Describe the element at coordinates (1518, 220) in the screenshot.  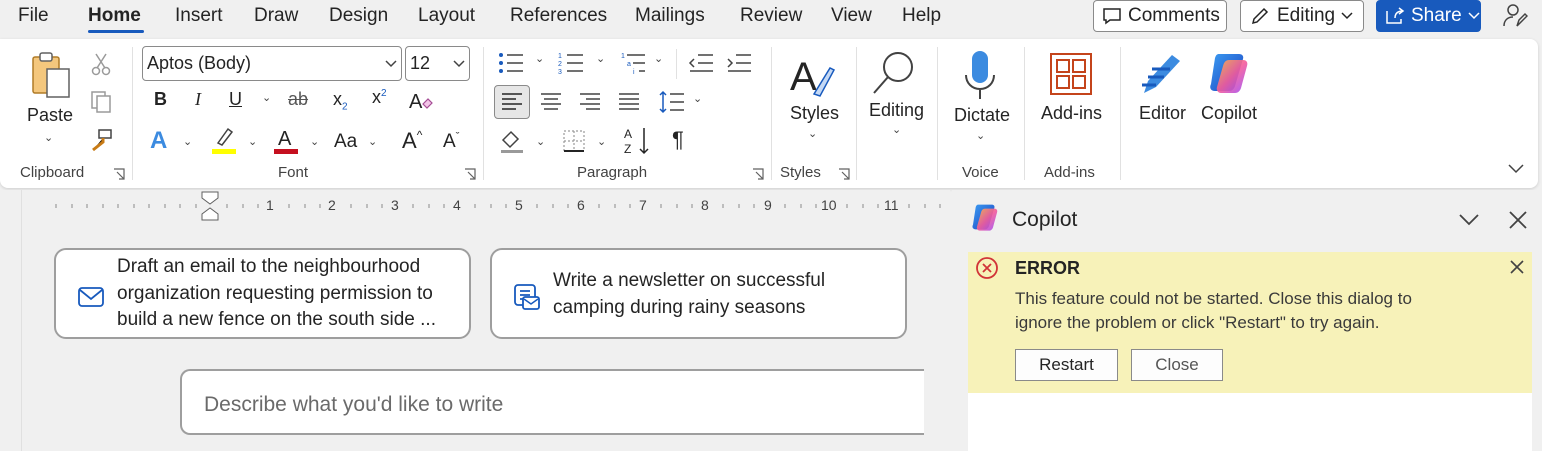
I see `close-pane-icon` at that location.